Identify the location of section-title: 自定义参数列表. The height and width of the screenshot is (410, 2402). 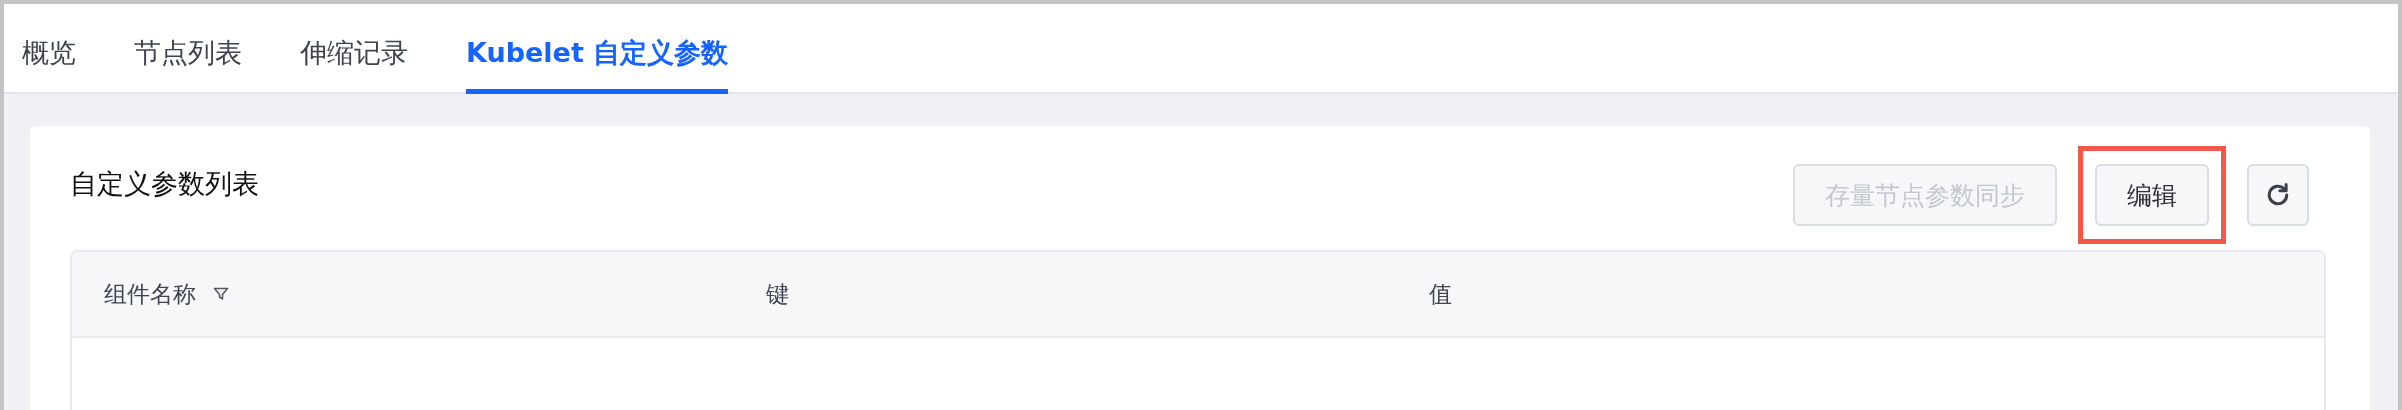
(164, 184).